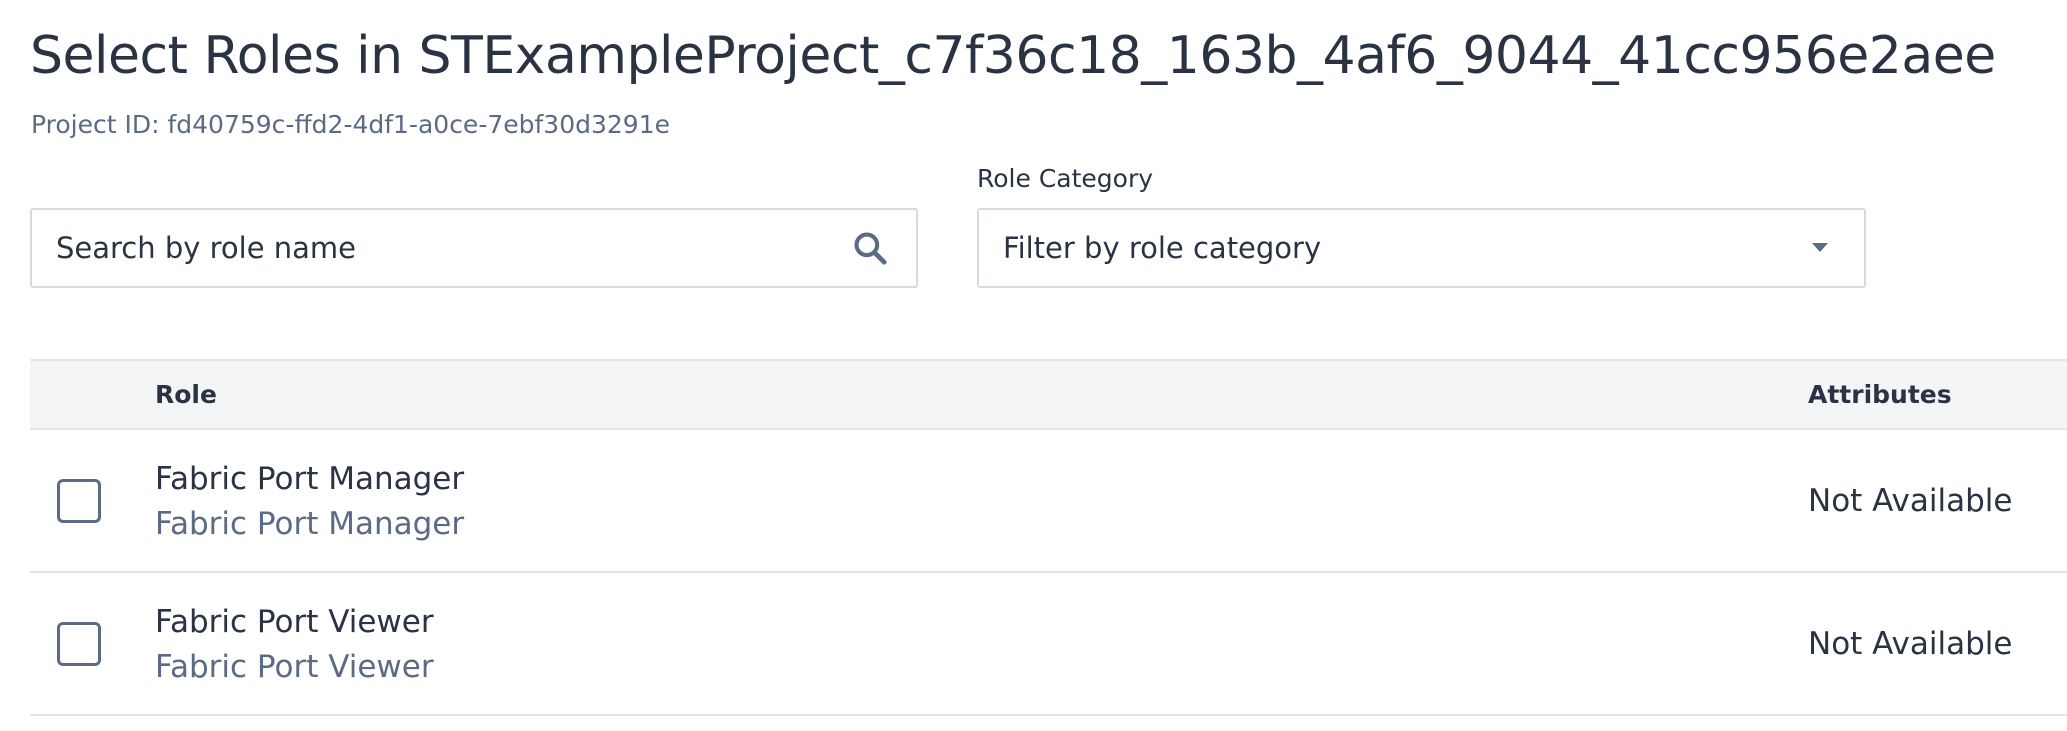 Image resolution: width=2067 pixels, height=731 pixels. What do you see at coordinates (186, 394) in the screenshot?
I see `column-header-role: Role` at bounding box center [186, 394].